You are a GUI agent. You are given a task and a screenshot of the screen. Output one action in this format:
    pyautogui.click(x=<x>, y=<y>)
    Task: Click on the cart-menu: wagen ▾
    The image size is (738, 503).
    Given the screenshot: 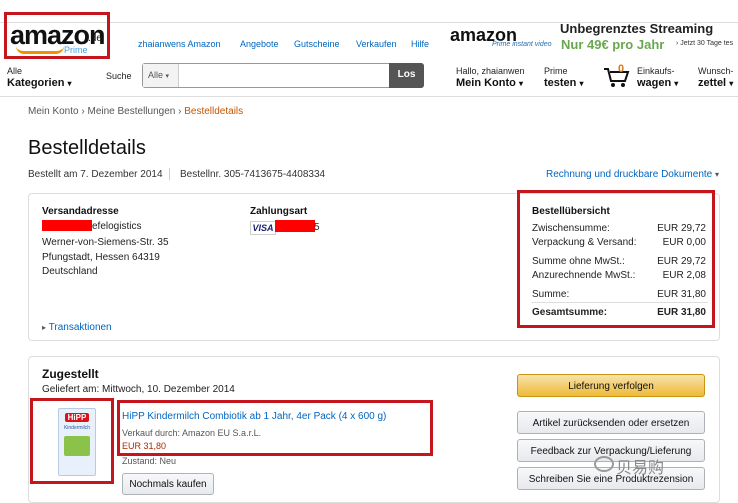 What is the action you would take?
    pyautogui.click(x=657, y=83)
    